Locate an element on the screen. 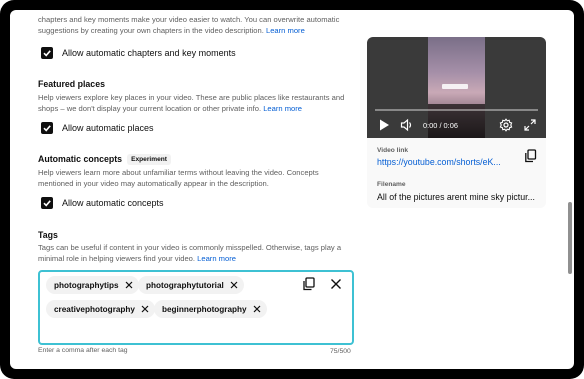  video-player: 0:00 / 0:06 is located at coordinates (456, 87).